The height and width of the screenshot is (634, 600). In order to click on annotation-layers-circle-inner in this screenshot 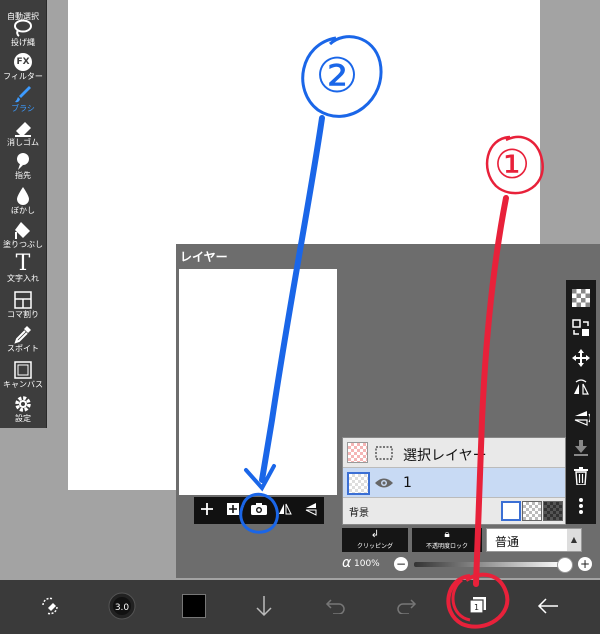, I will do `click(461, 600)`.